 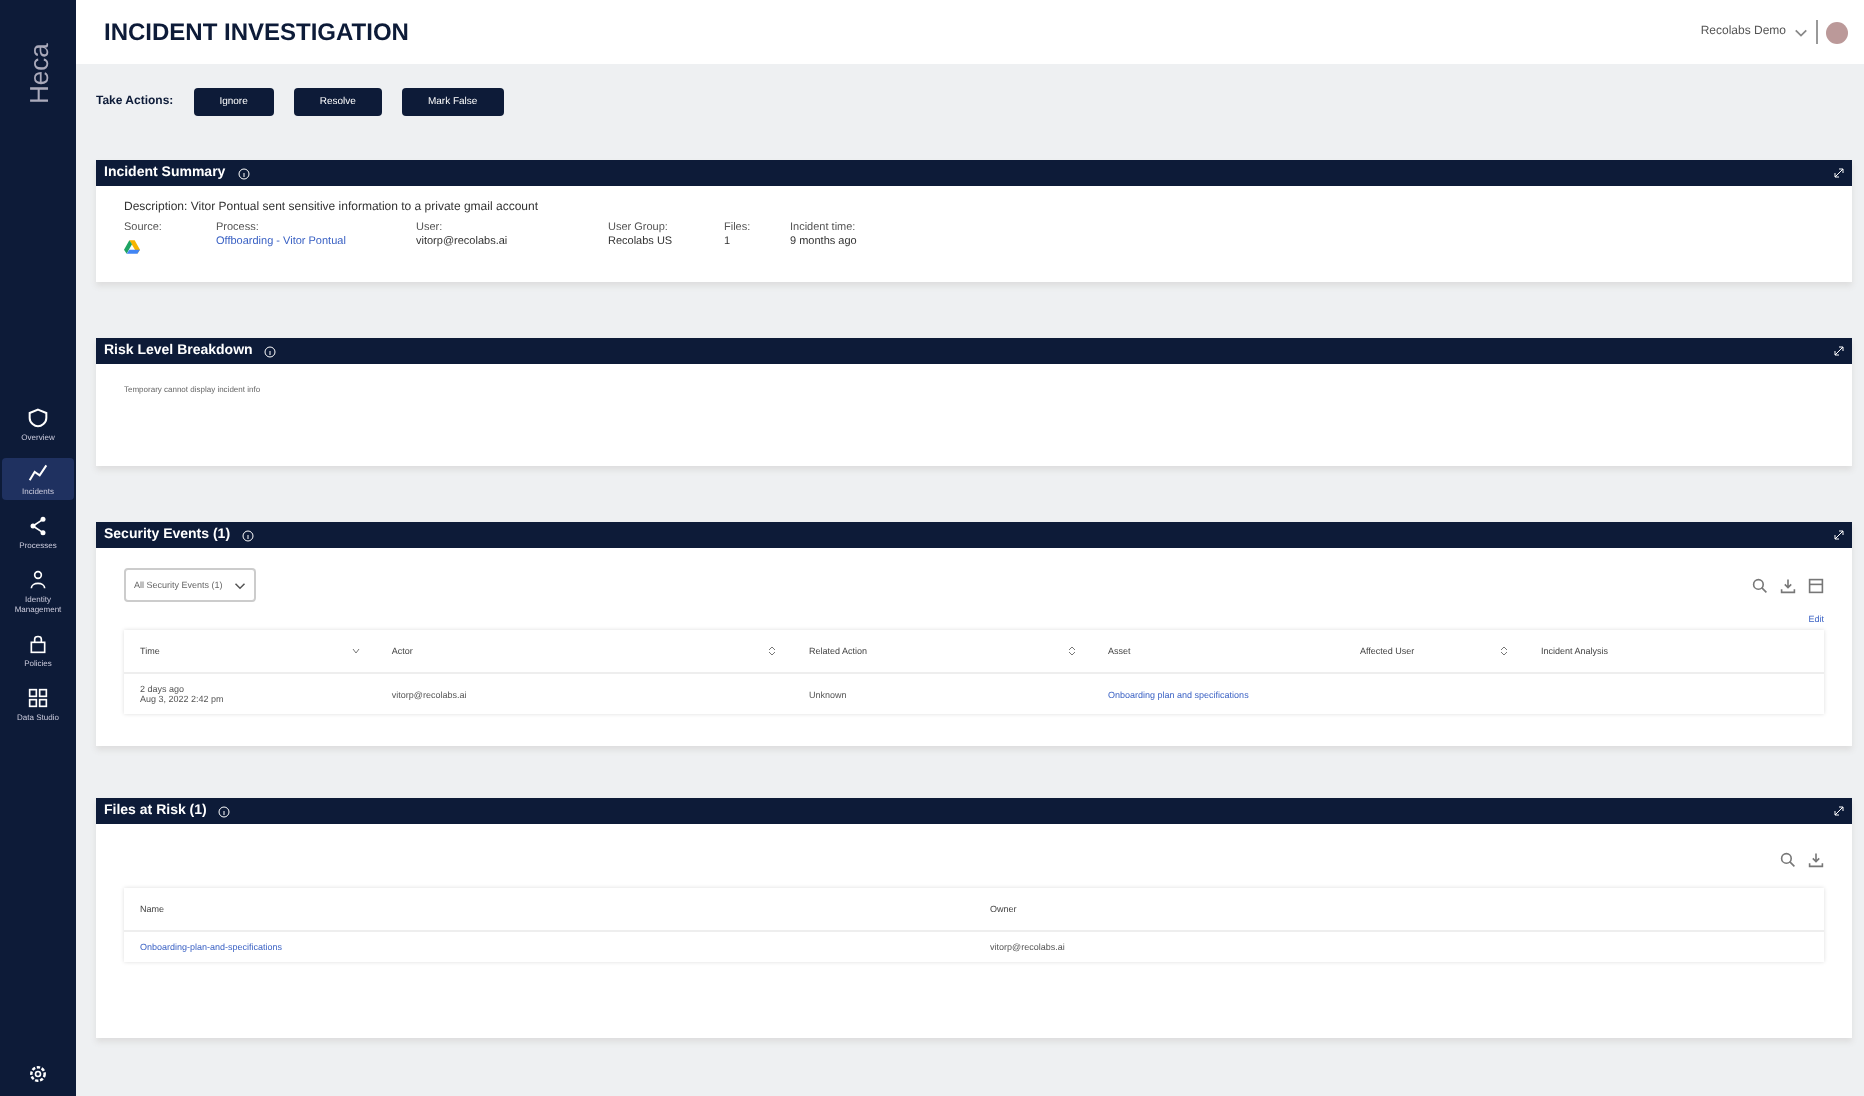 I want to click on shield-icon, so click(x=38, y=418).